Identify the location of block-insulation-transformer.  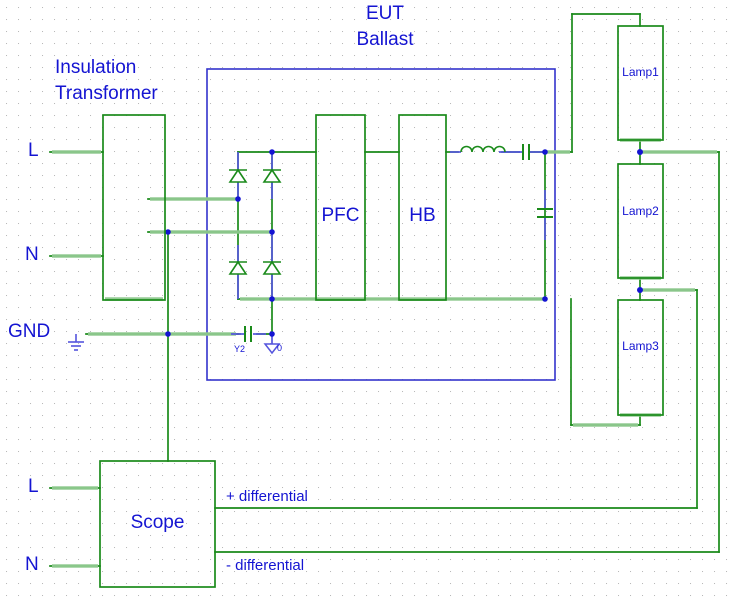
(134, 207).